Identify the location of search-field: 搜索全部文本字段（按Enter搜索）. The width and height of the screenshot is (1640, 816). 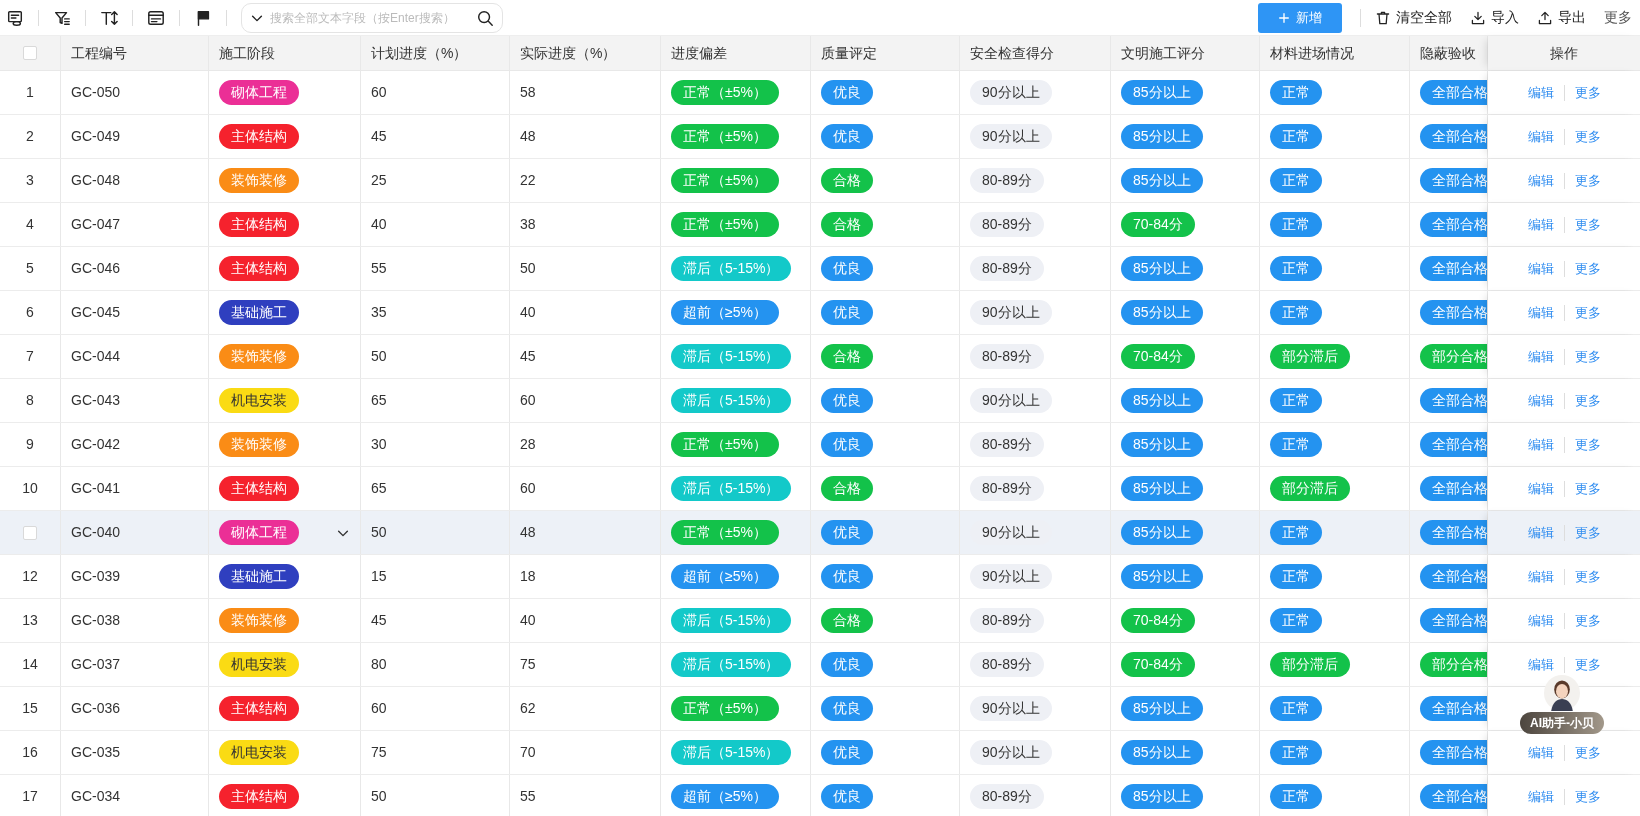
(372, 17).